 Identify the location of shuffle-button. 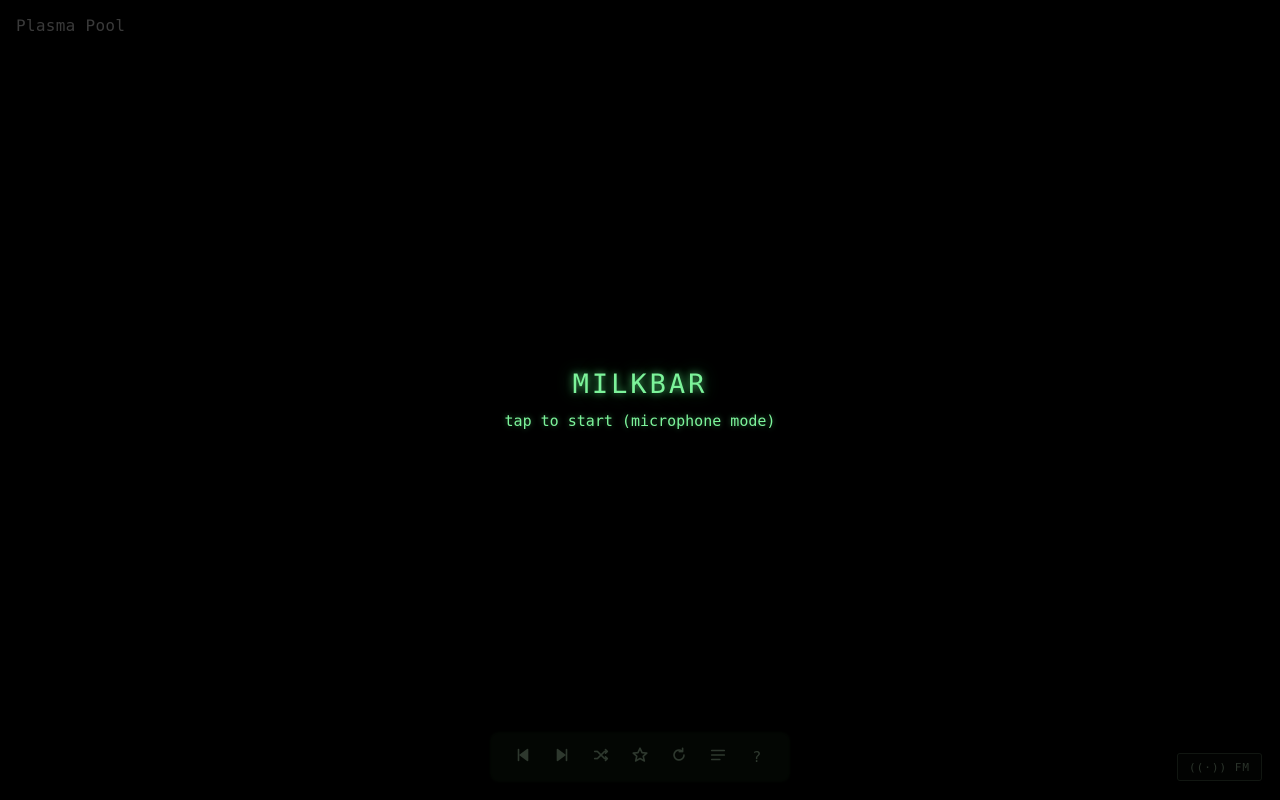
(601, 757).